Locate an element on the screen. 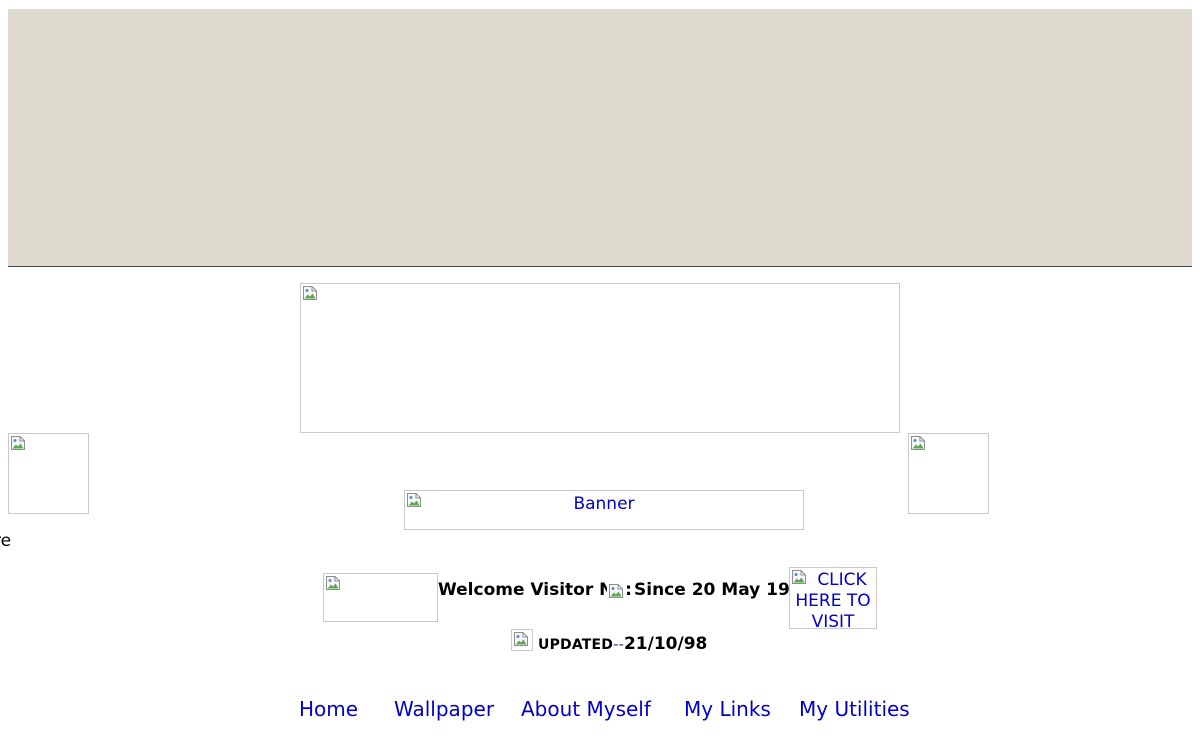 This screenshot has width=1200, height=740. welcome-image is located at coordinates (380, 597).